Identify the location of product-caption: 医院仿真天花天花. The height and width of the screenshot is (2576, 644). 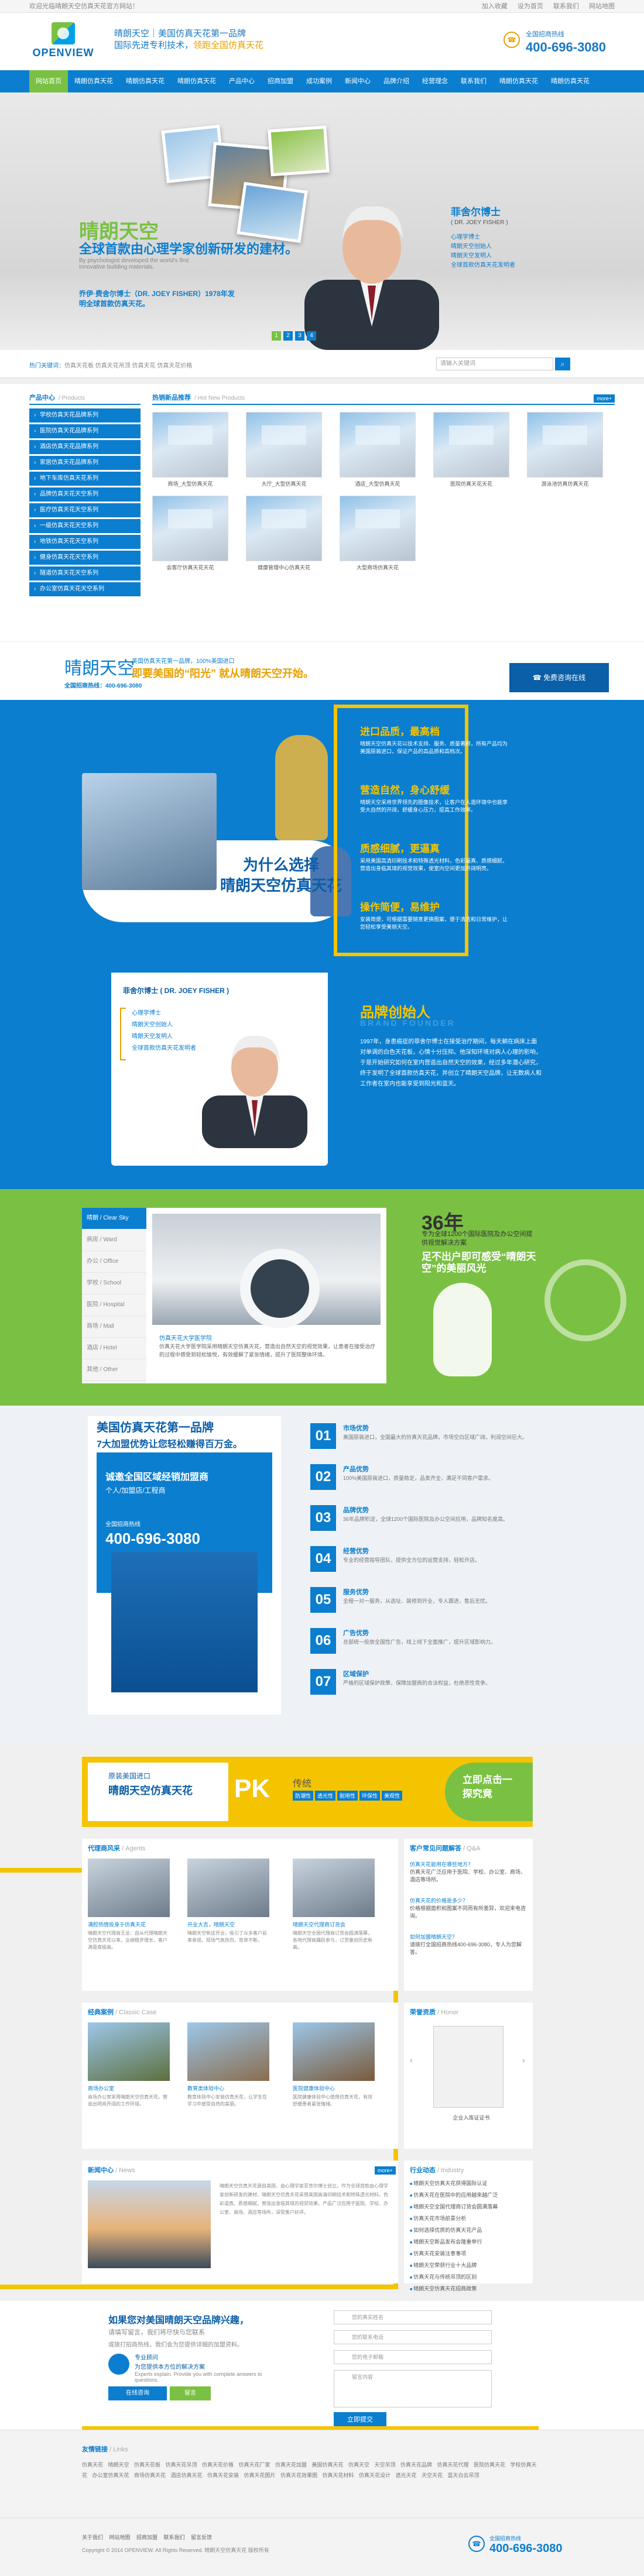
(471, 484).